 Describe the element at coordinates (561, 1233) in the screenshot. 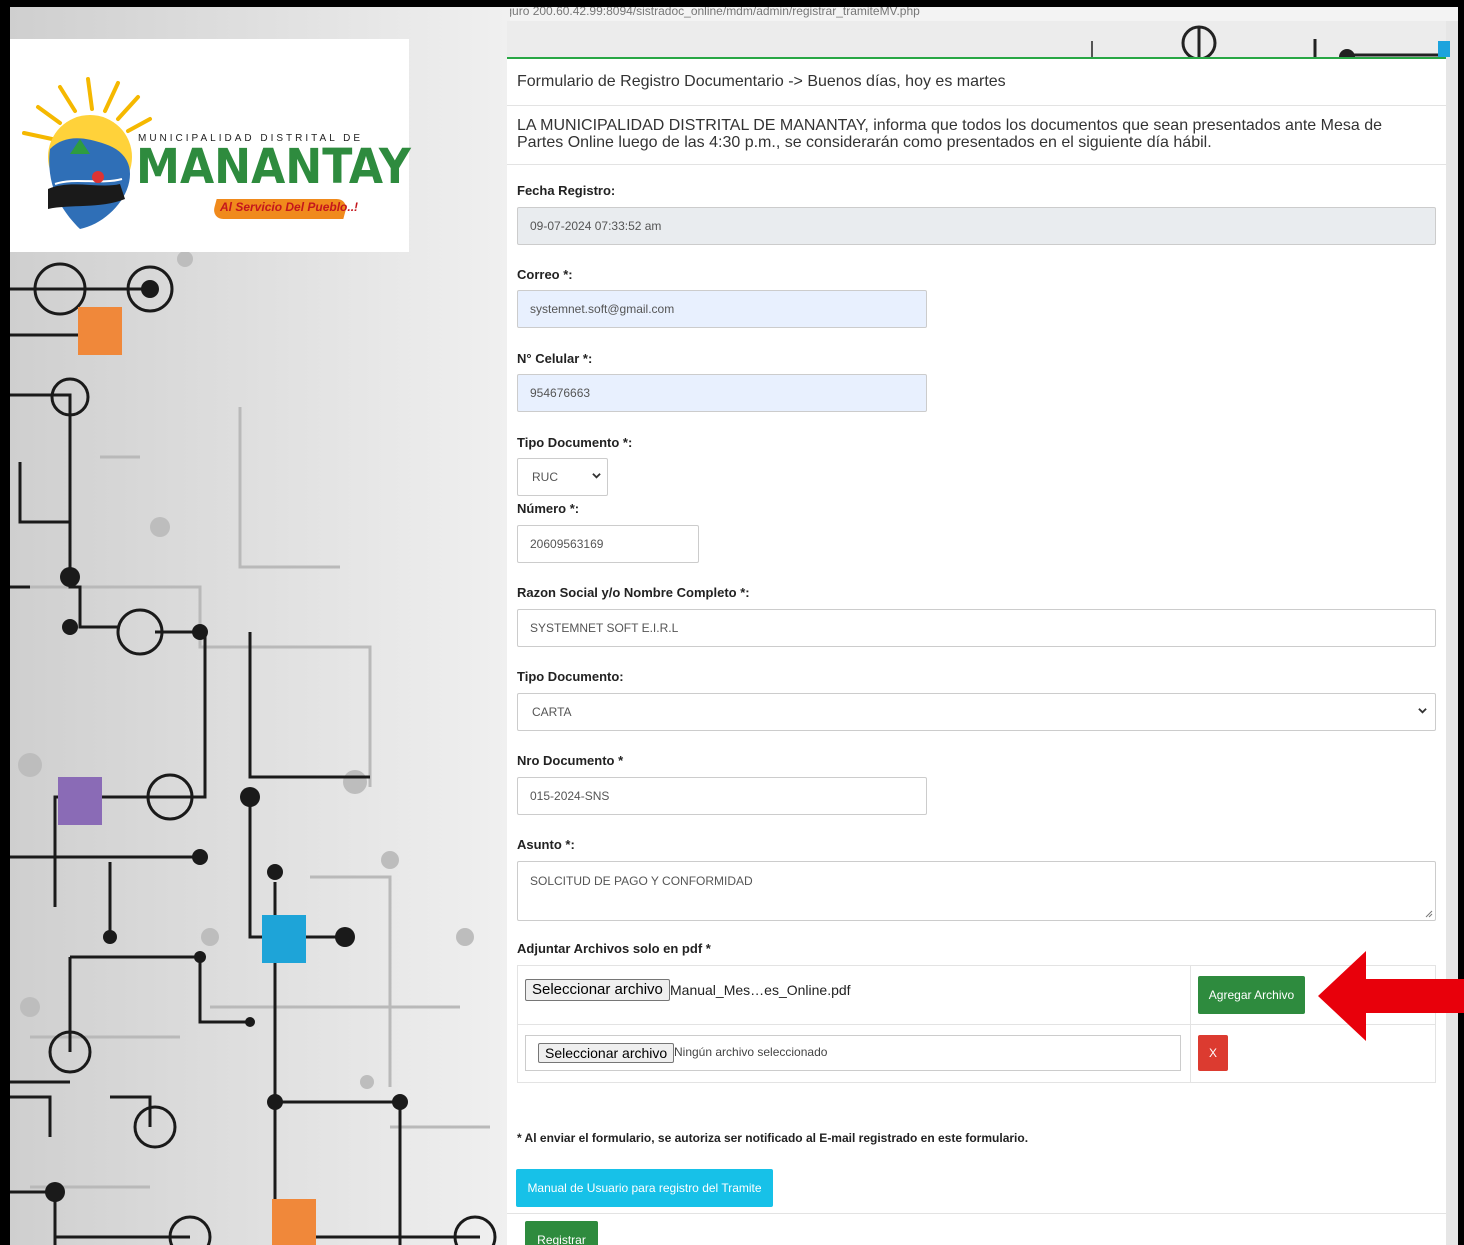

I see `registrar-button: Registrar` at that location.